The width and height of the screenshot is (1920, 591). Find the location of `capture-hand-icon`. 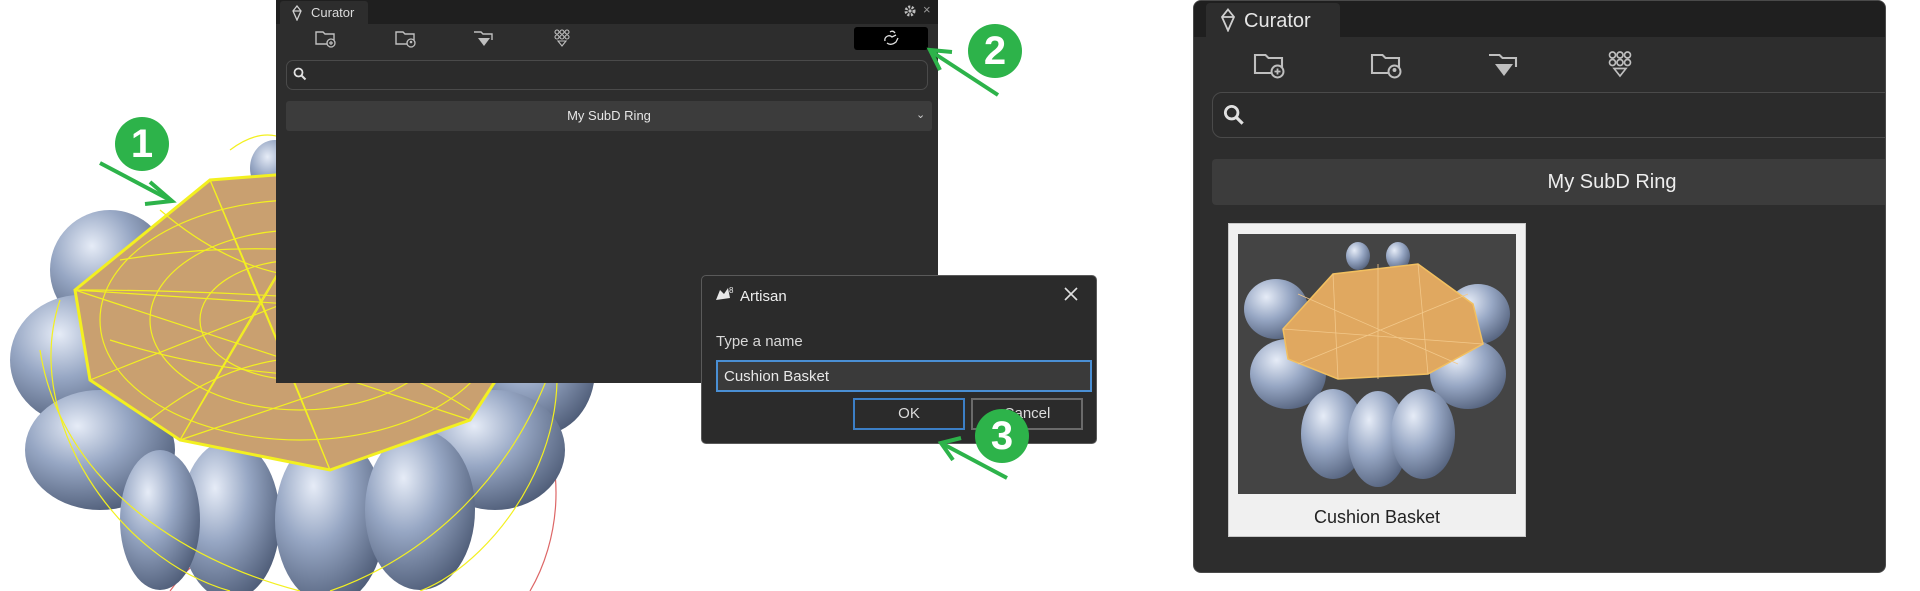

capture-hand-icon is located at coordinates (891, 37).